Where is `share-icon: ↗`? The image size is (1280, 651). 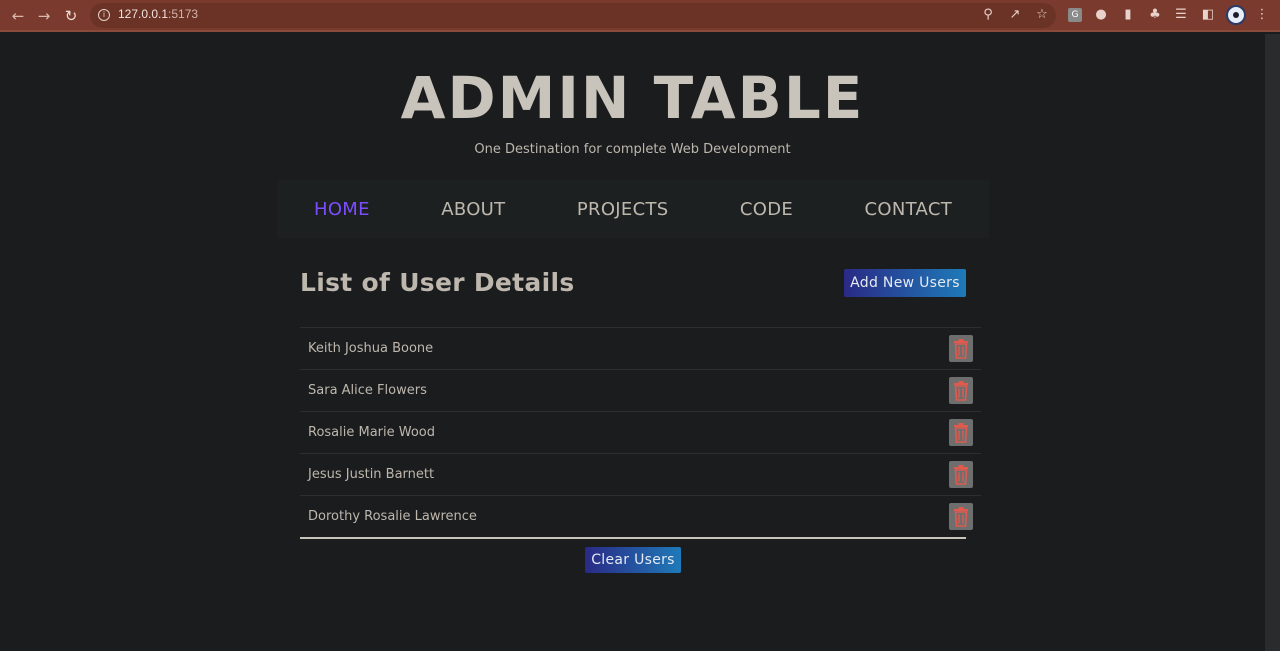 share-icon: ↗ is located at coordinates (1015, 15).